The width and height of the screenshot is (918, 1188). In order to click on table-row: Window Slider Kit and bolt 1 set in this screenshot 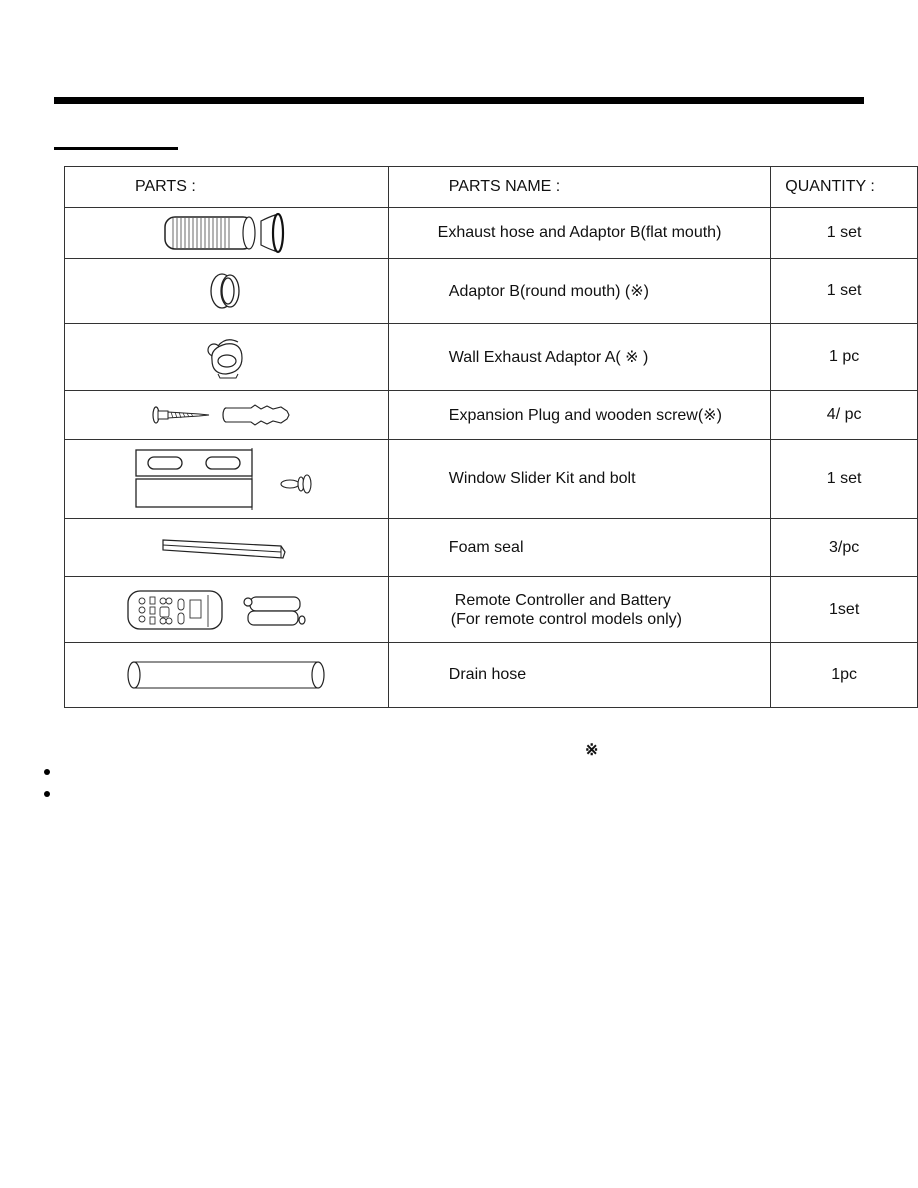, I will do `click(491, 479)`.